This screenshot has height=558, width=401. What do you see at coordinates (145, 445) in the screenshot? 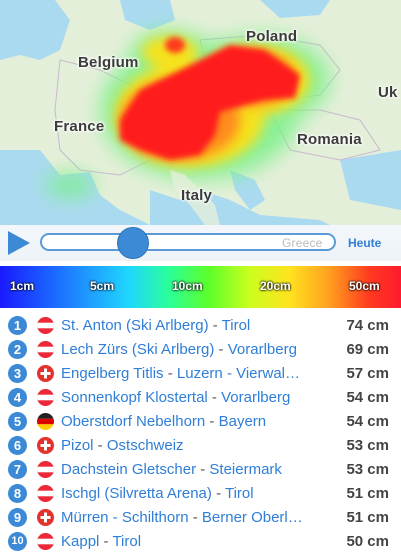
I see `resort-region: Ostschweiz` at bounding box center [145, 445].